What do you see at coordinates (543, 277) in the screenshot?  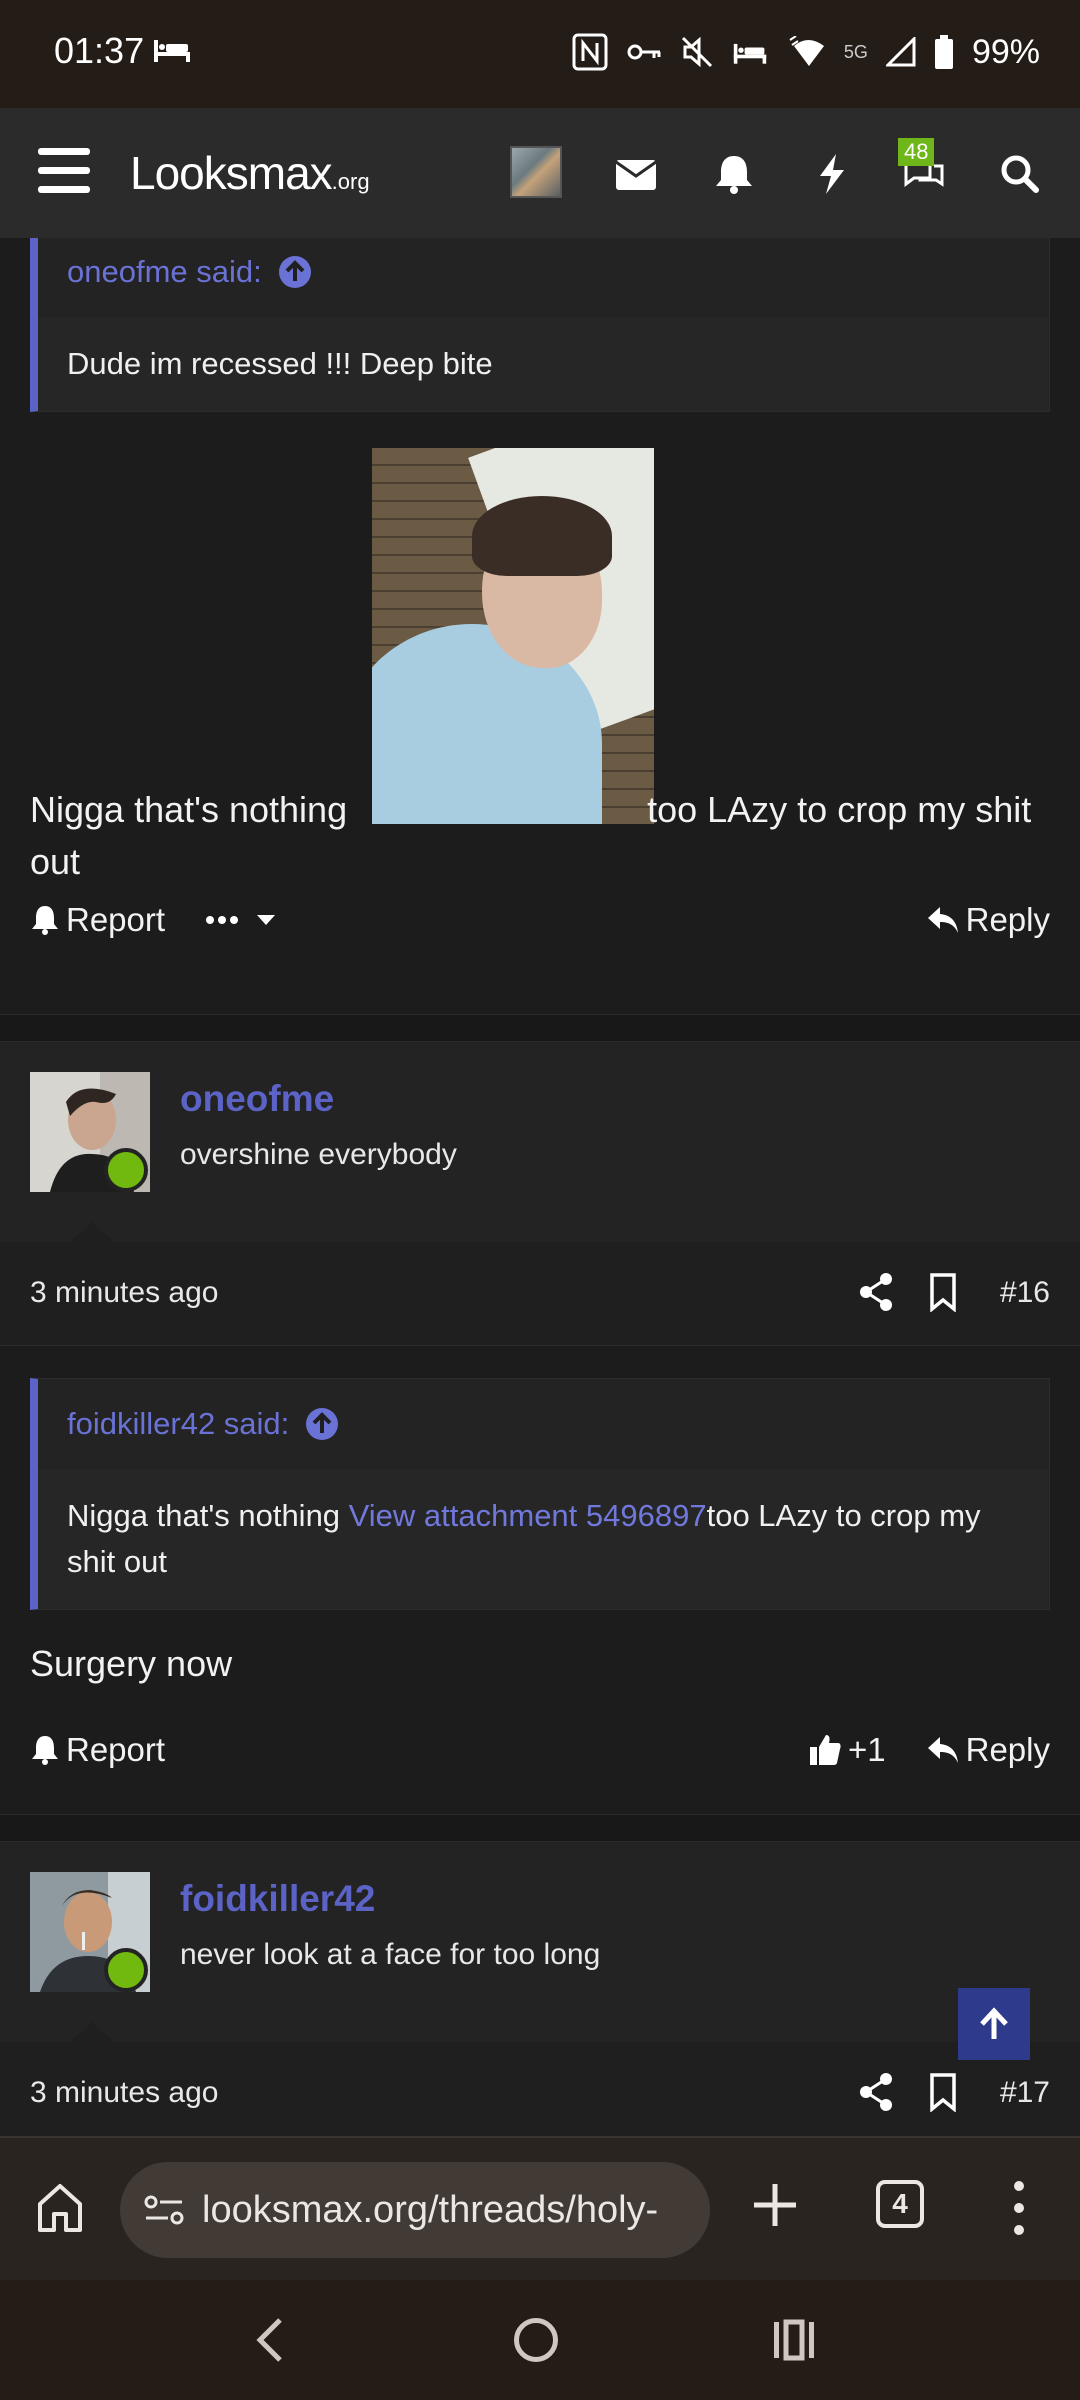 I see `quote-header: oneofme said:` at bounding box center [543, 277].